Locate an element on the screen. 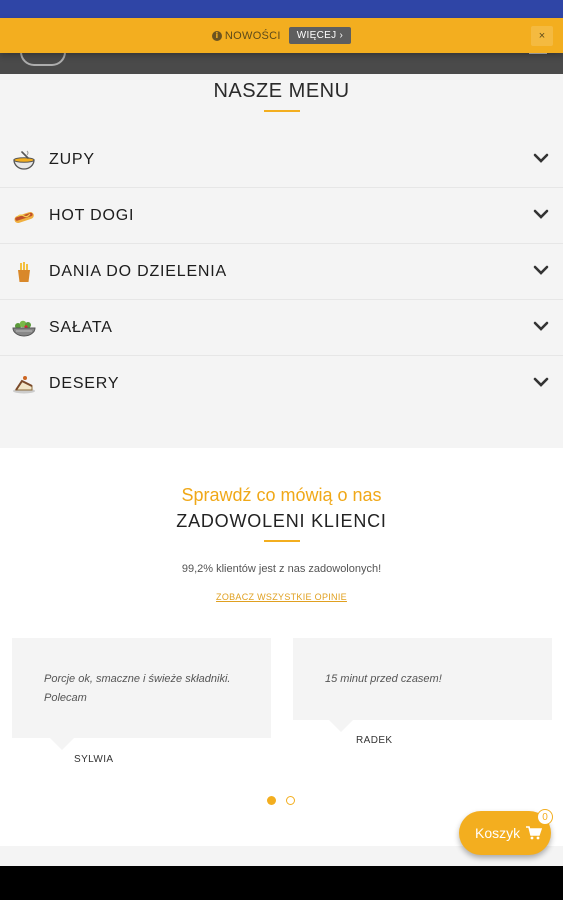 This screenshot has height=900, width=563. logo is located at coordinates (43, 59).